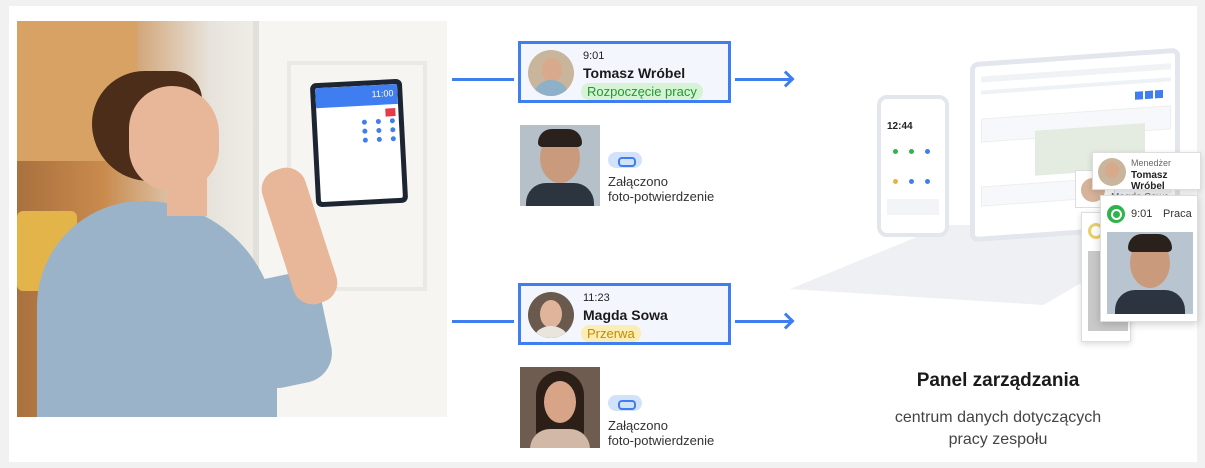 The image size is (1205, 468). What do you see at coordinates (1151, 163) in the screenshot?
I see `manager-role: Menedżer` at bounding box center [1151, 163].